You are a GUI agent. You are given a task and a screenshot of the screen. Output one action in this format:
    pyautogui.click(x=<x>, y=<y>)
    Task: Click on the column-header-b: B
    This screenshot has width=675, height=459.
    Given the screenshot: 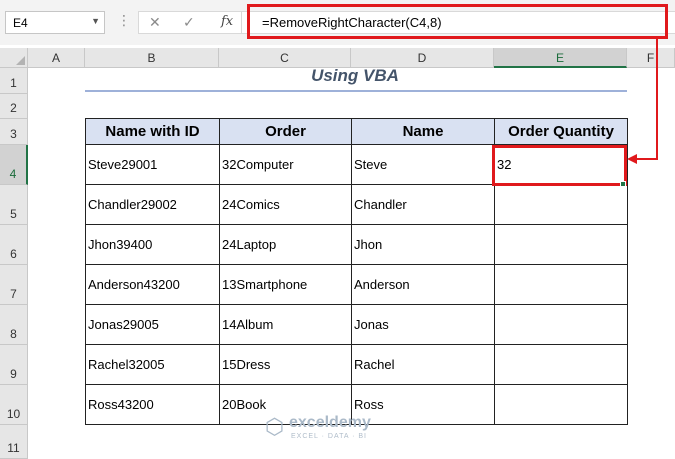 What is the action you would take?
    pyautogui.click(x=152, y=58)
    